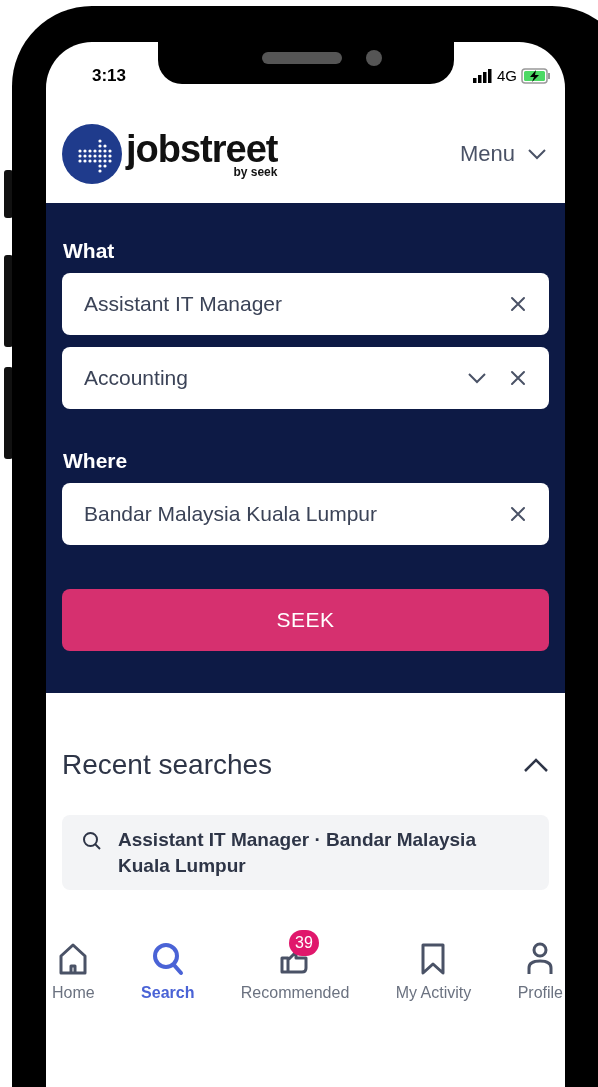 The height and width of the screenshot is (1087, 598). What do you see at coordinates (507, 75) in the screenshot?
I see `network-type: 4G` at bounding box center [507, 75].